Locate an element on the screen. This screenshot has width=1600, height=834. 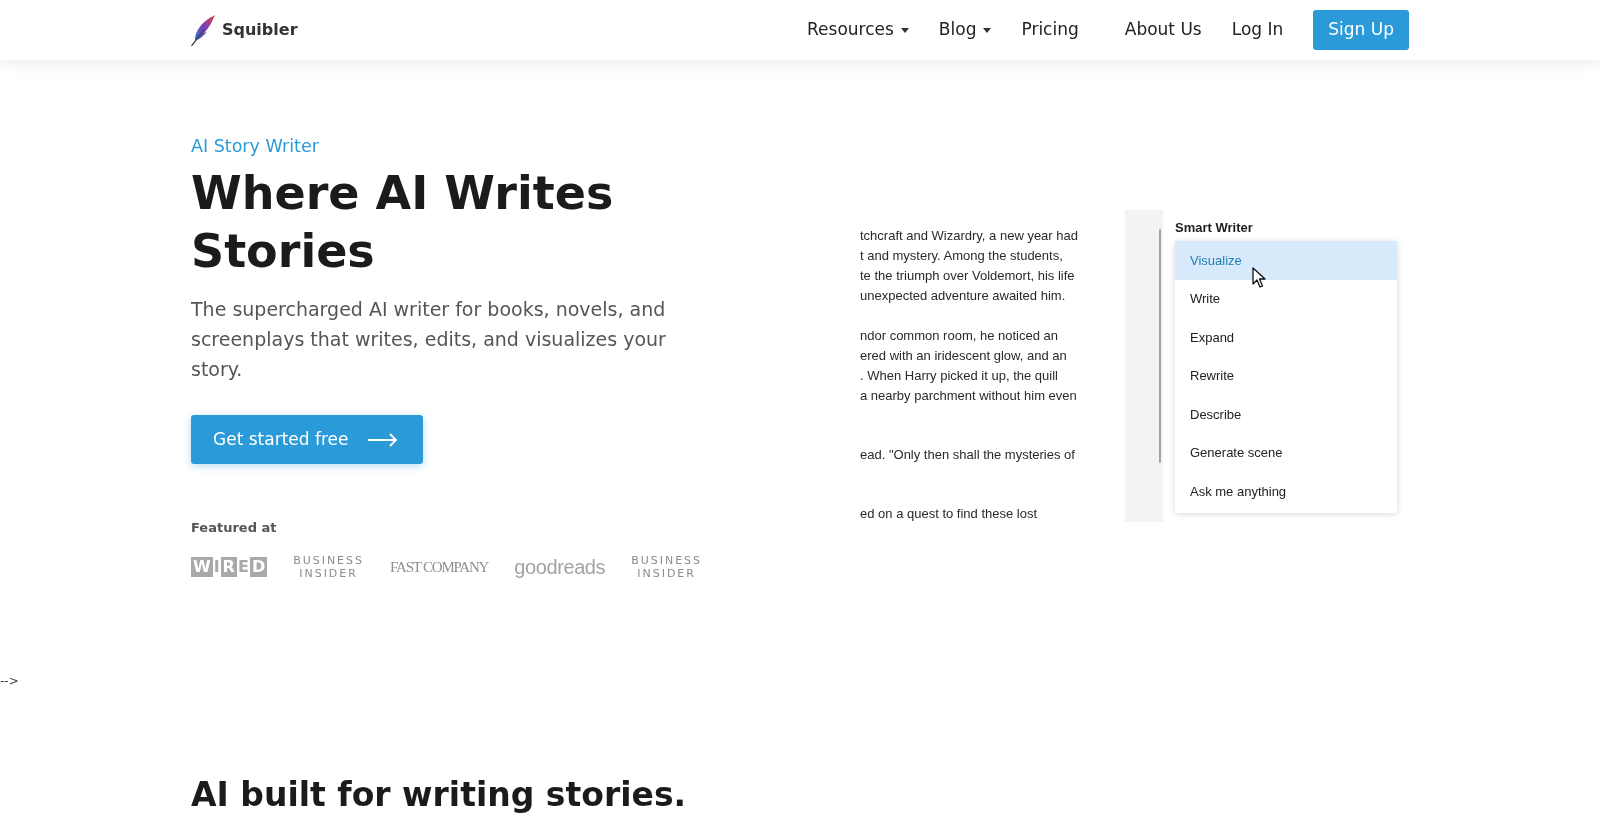
feather-logo-icon is located at coordinates (203, 30).